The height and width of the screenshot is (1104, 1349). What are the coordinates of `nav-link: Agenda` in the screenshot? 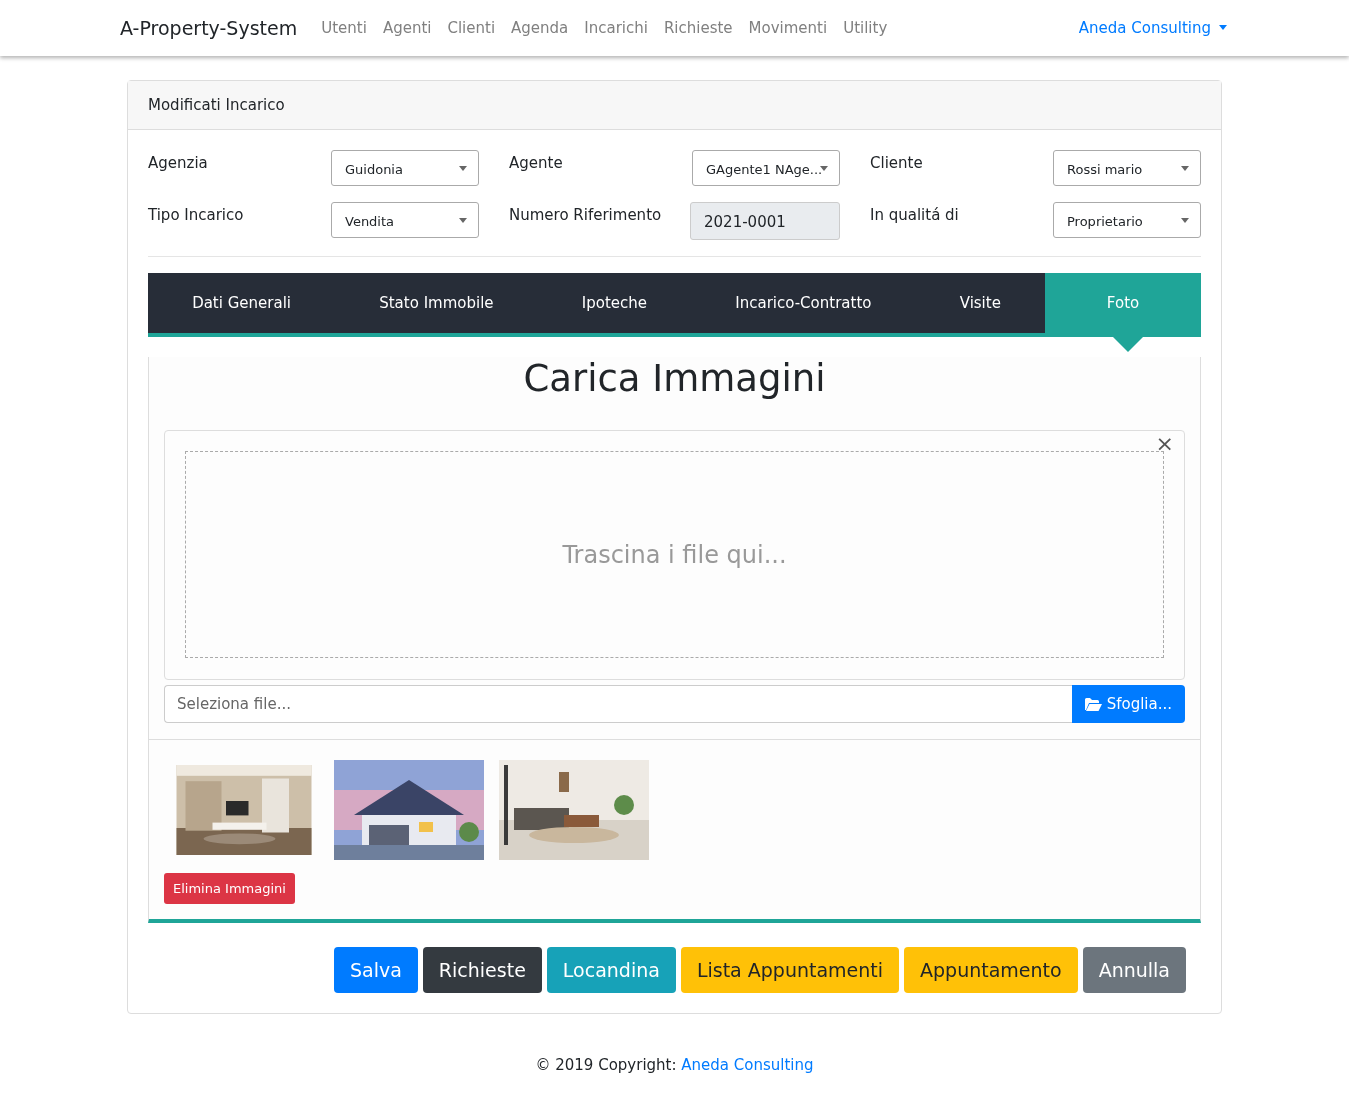 It's located at (540, 28).